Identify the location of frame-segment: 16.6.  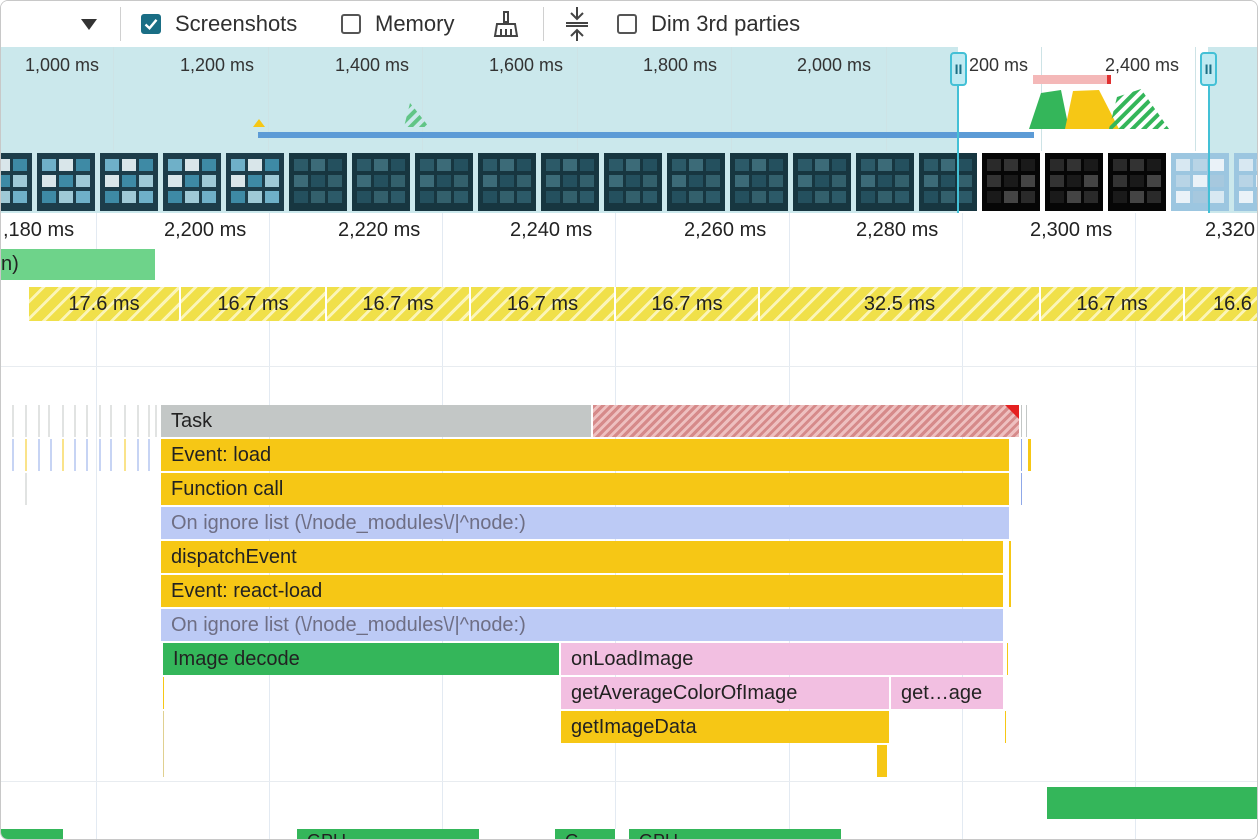
(1221, 304).